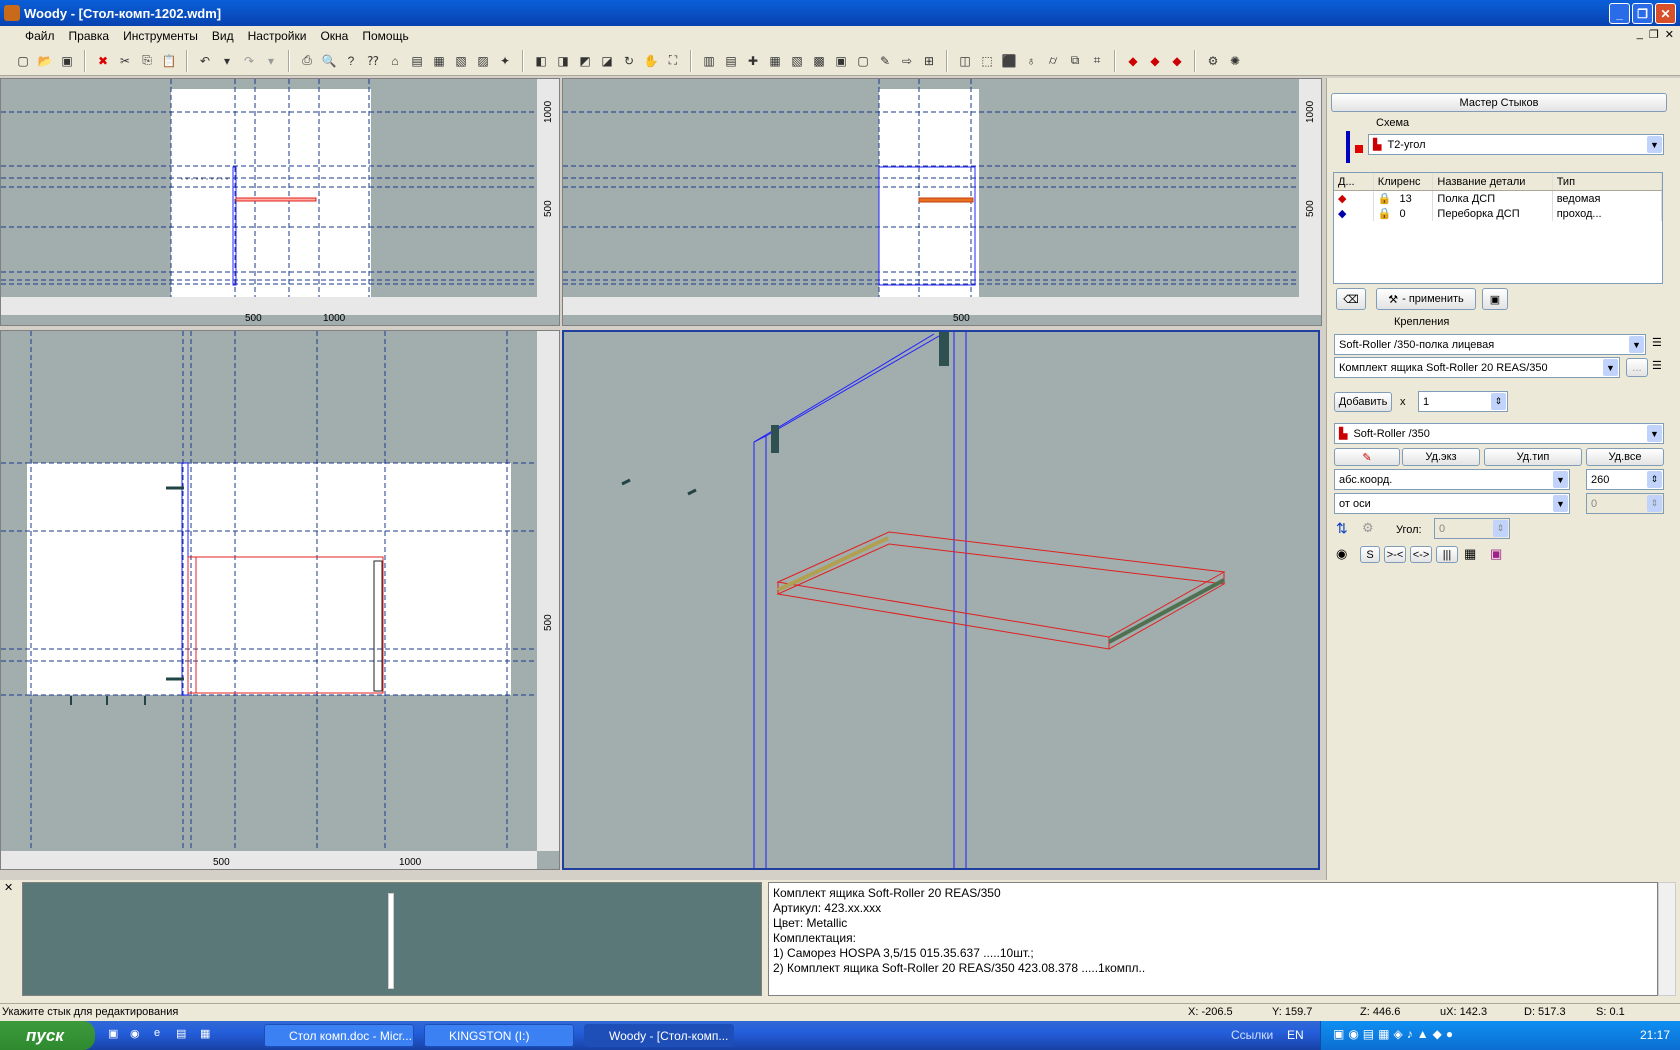 Image resolution: width=1680 pixels, height=1050 pixels. I want to click on panel-f-icon: ▢, so click(863, 61).